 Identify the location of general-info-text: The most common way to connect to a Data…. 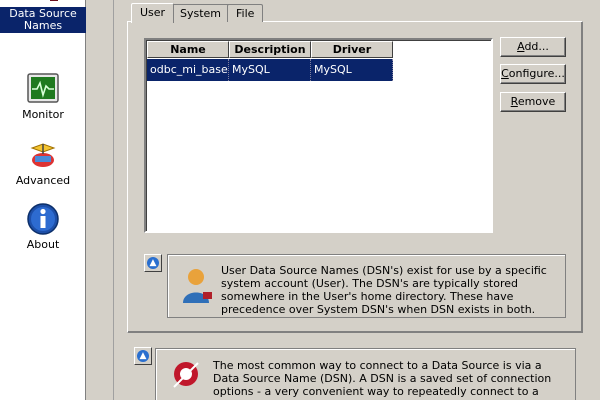
(382, 379).